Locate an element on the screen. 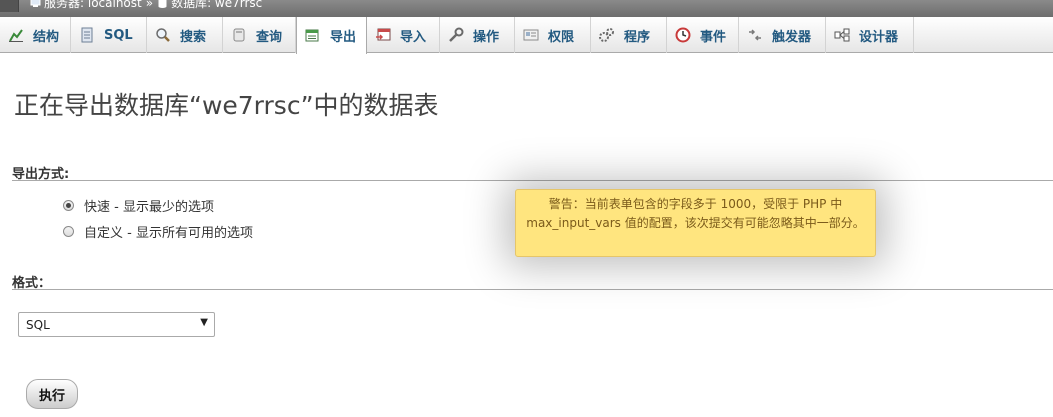 The image size is (1053, 417). breadcrumb-database-link: 数据库: we7rrsc is located at coordinates (216, 5).